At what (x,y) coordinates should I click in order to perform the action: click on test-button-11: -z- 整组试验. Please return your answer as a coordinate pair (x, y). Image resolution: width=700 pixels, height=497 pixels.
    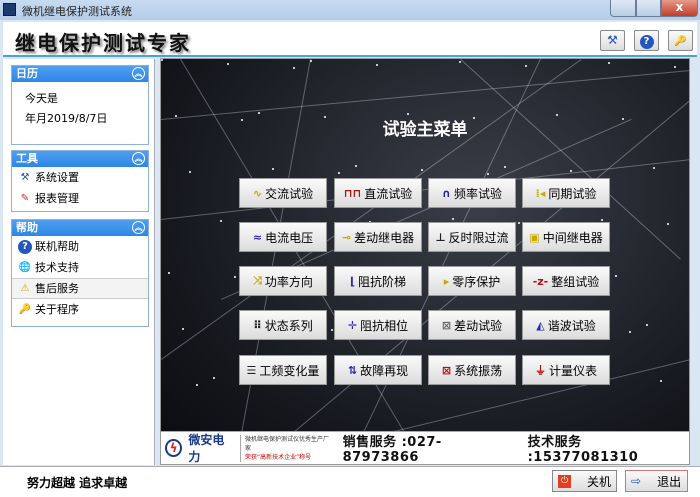
    Looking at the image, I should click on (566, 281).